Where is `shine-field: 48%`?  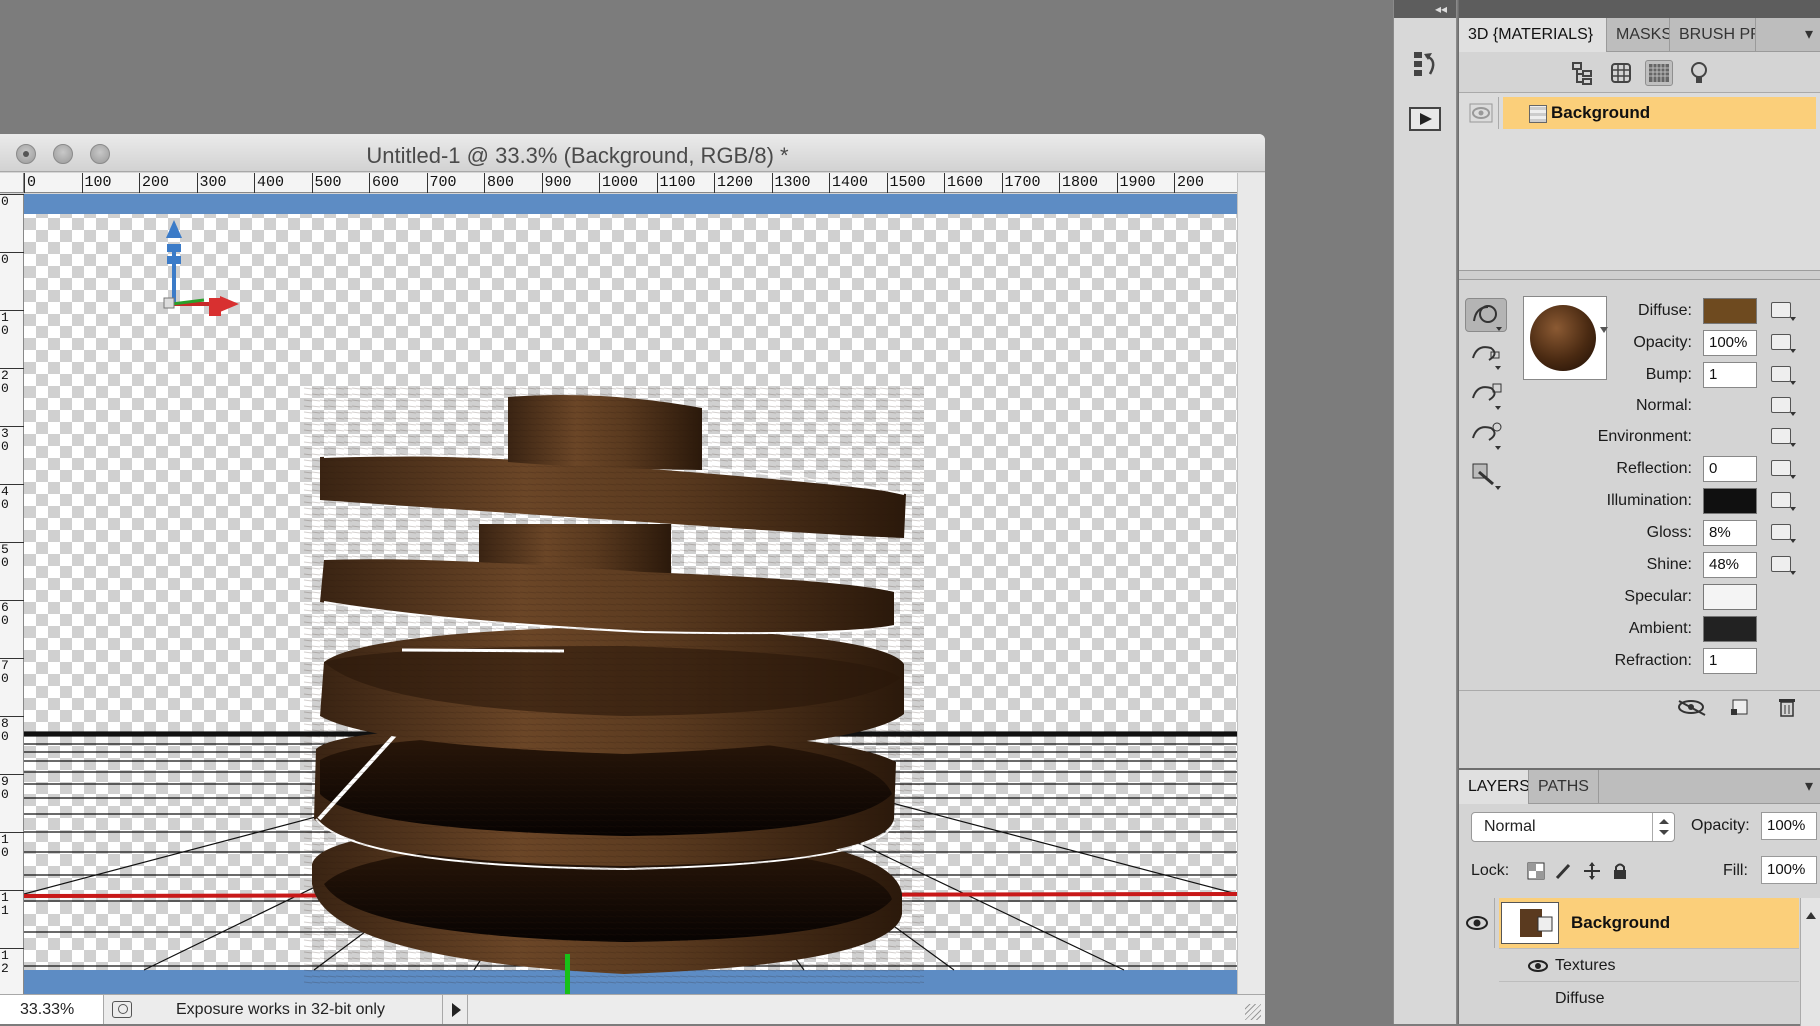
shine-field: 48% is located at coordinates (1730, 565).